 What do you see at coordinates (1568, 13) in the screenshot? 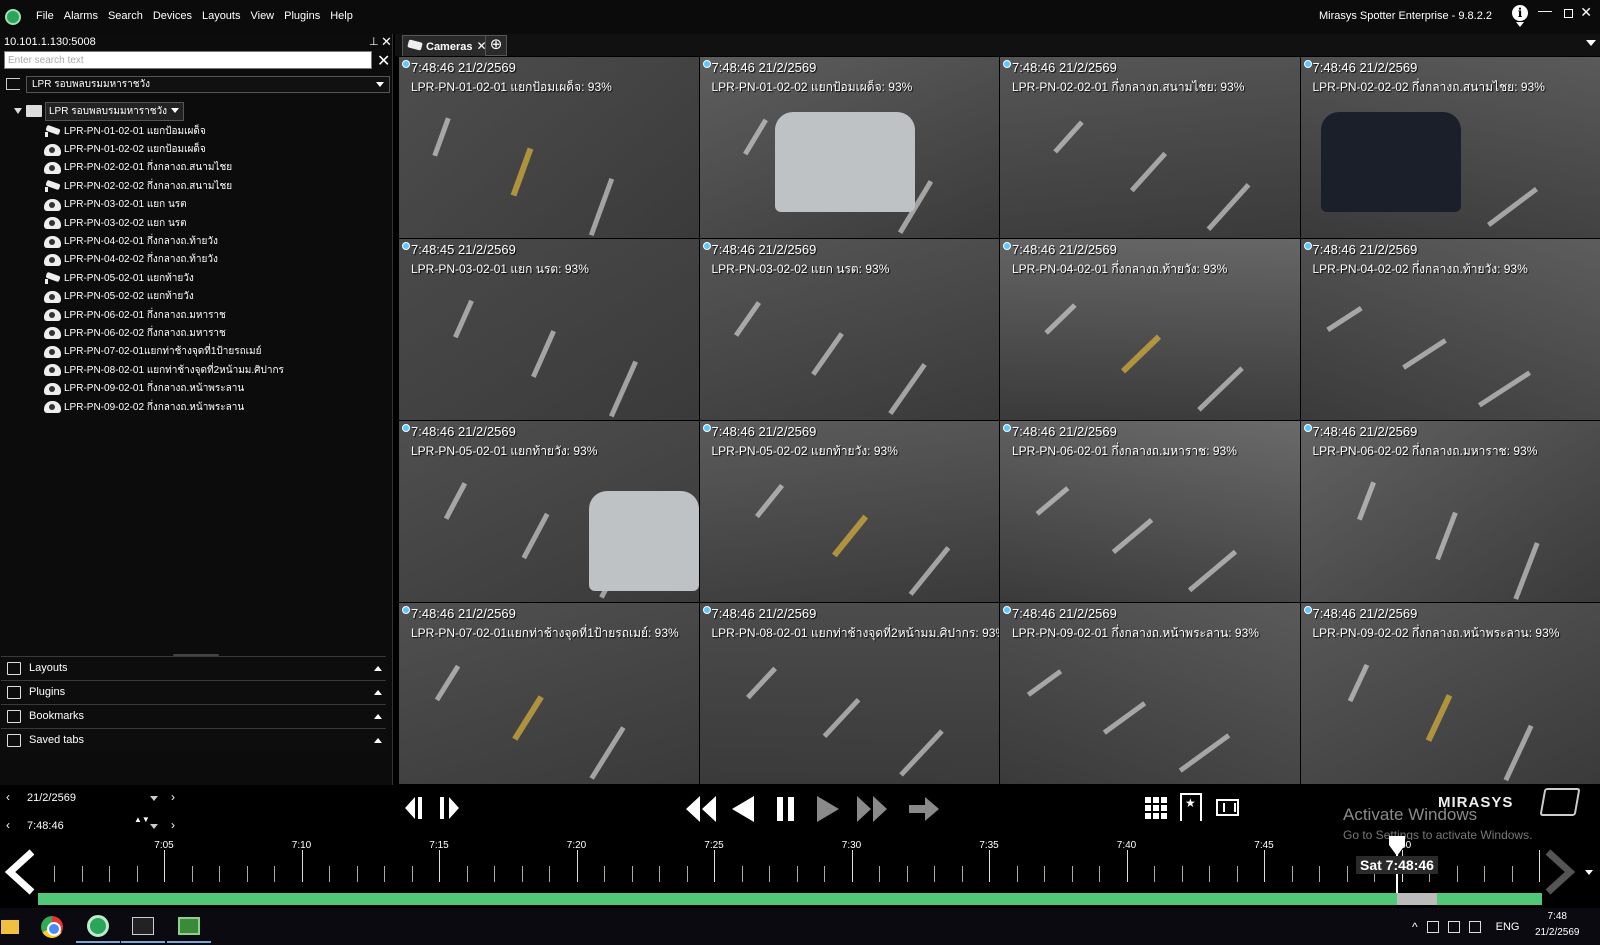
I see `maximize-button` at bounding box center [1568, 13].